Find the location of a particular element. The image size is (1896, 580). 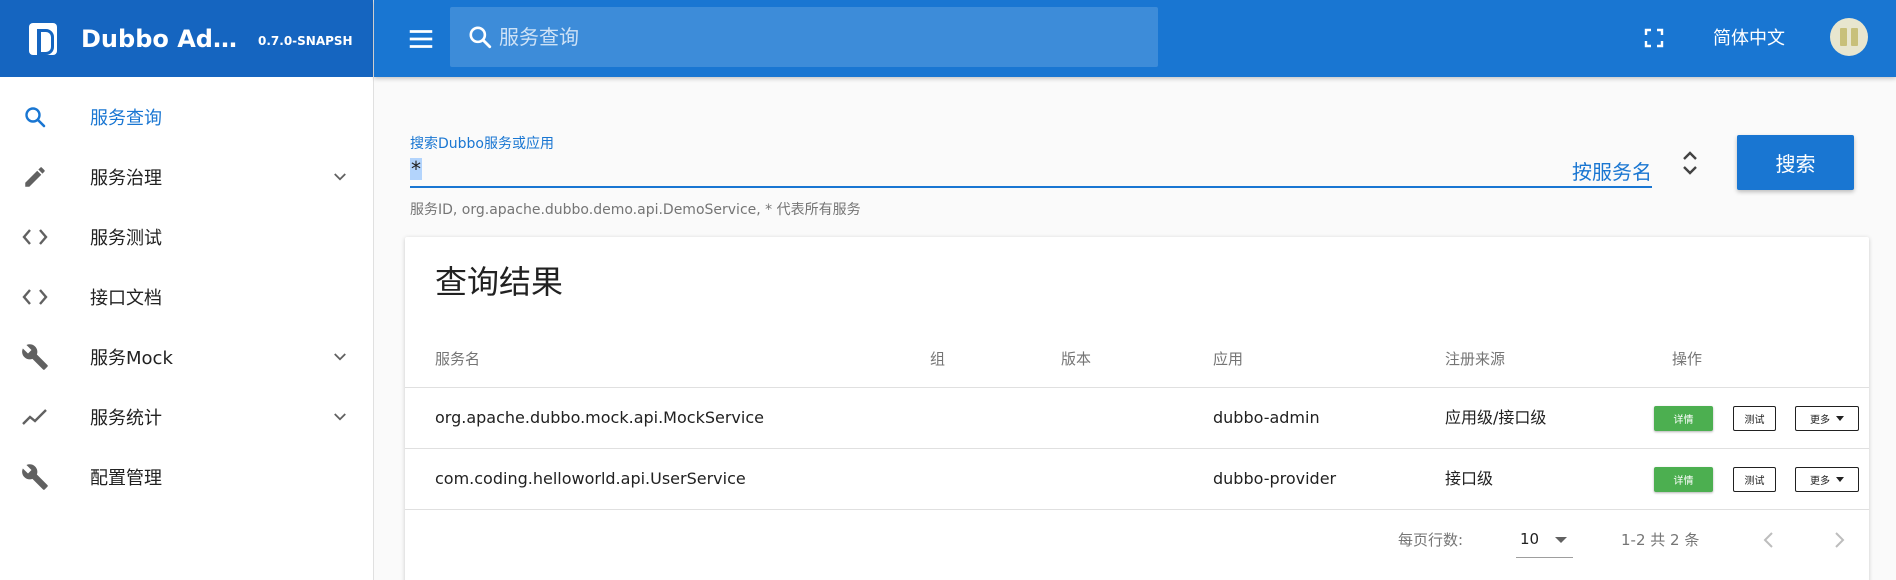

table-footer: 每页行数: 10 1-2 共 2 条 is located at coordinates (1137, 540).